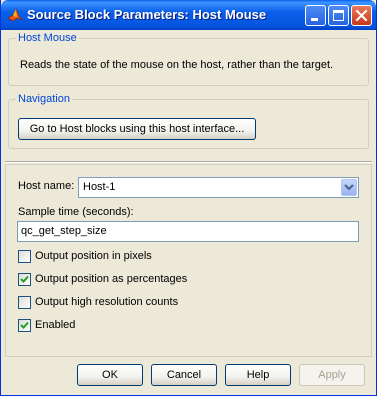 The image size is (377, 396). What do you see at coordinates (111, 279) in the screenshot?
I see `checkbox-label: Output position as percentages` at bounding box center [111, 279].